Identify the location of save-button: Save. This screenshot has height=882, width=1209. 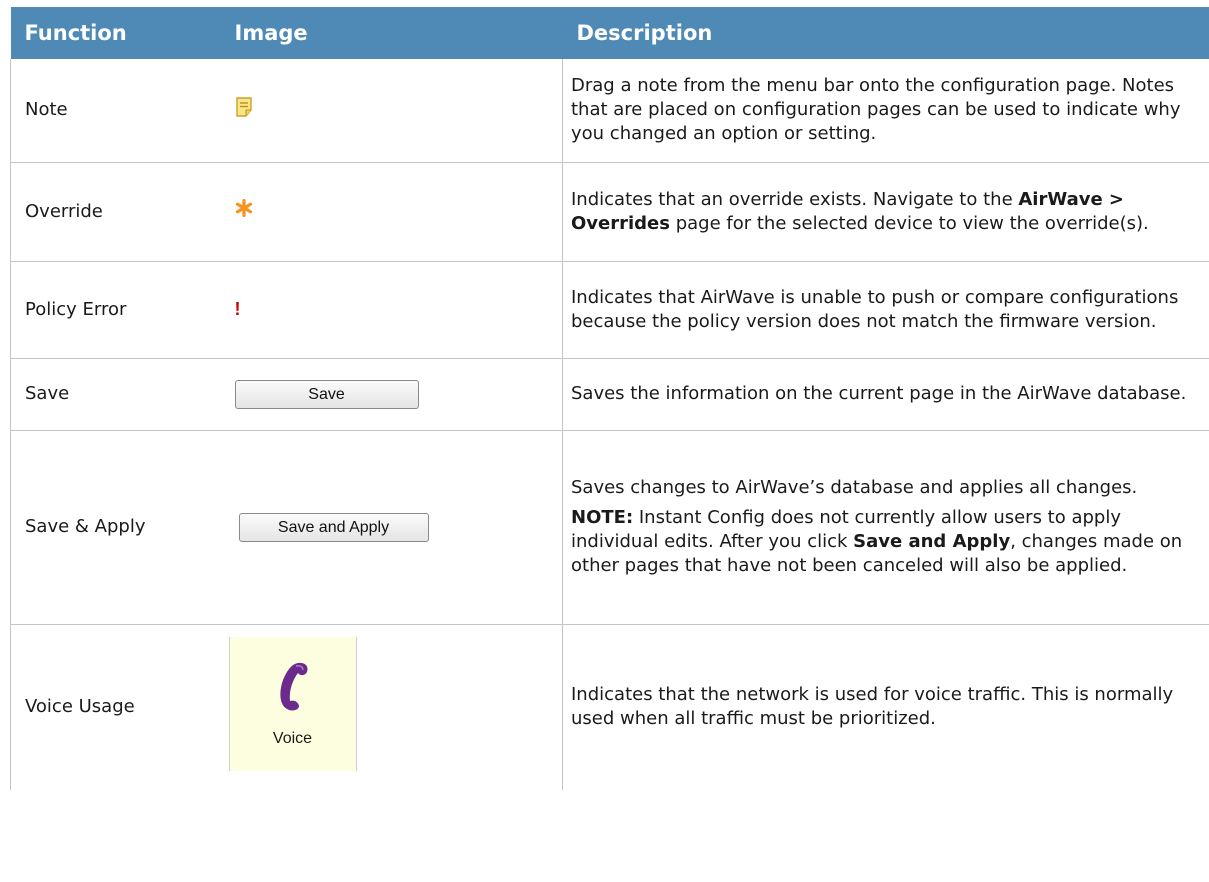
(326, 394).